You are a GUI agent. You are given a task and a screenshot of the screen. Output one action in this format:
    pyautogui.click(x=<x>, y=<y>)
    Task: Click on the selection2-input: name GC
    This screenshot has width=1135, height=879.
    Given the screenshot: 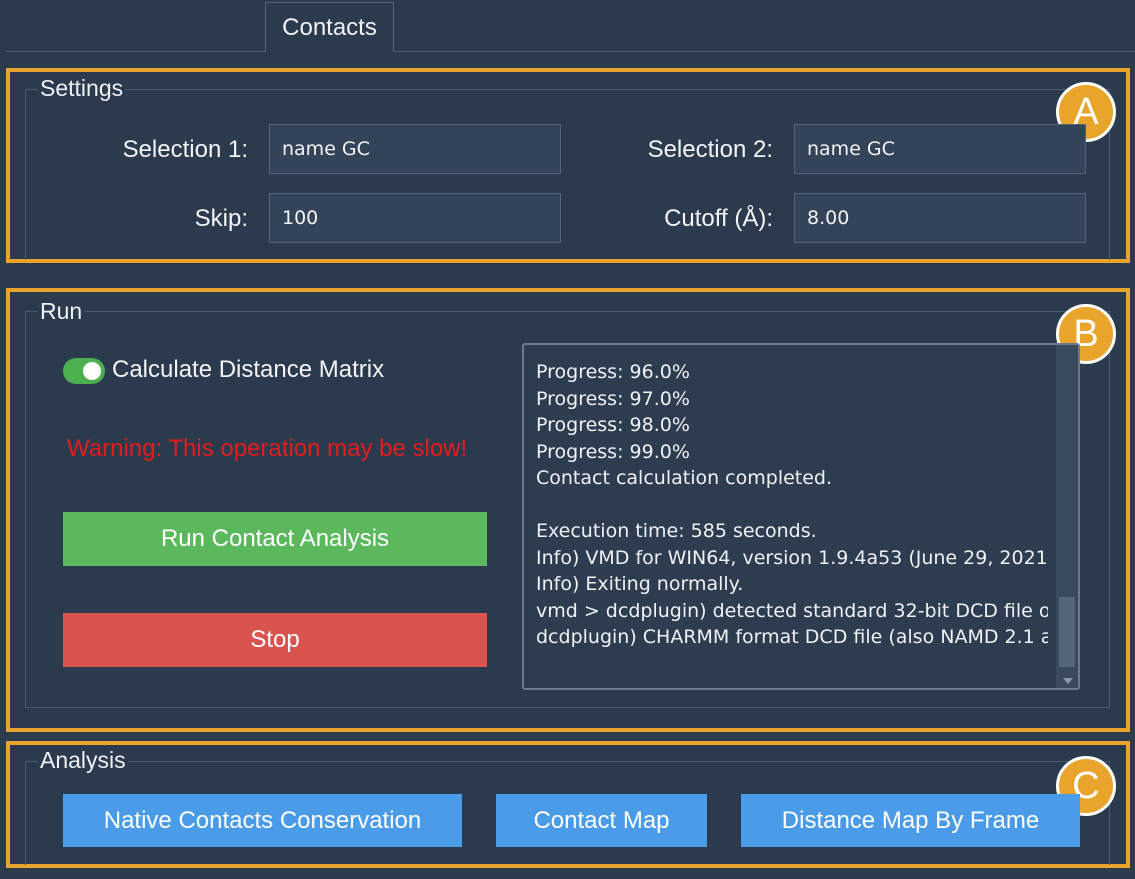 What is the action you would take?
    pyautogui.click(x=940, y=149)
    